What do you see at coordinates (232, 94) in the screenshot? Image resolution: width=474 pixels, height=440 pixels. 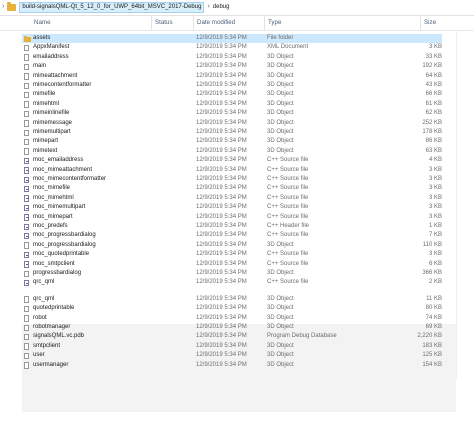 I see `file-row: mimefile 12/9/2019 5:34 PM 3D Object 66 KB` at bounding box center [232, 94].